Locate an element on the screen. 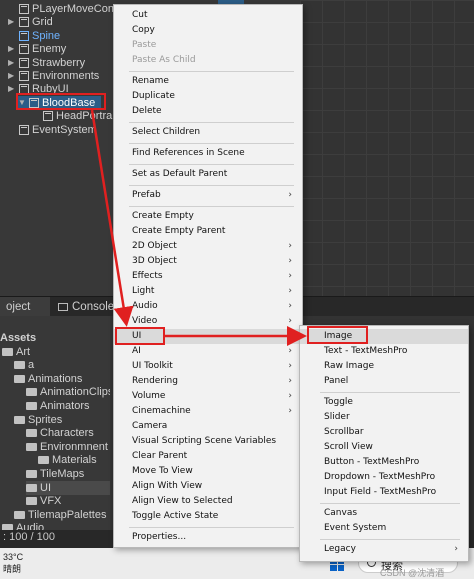  annotation-arrow-to-ui is located at coordinates (112, 218).